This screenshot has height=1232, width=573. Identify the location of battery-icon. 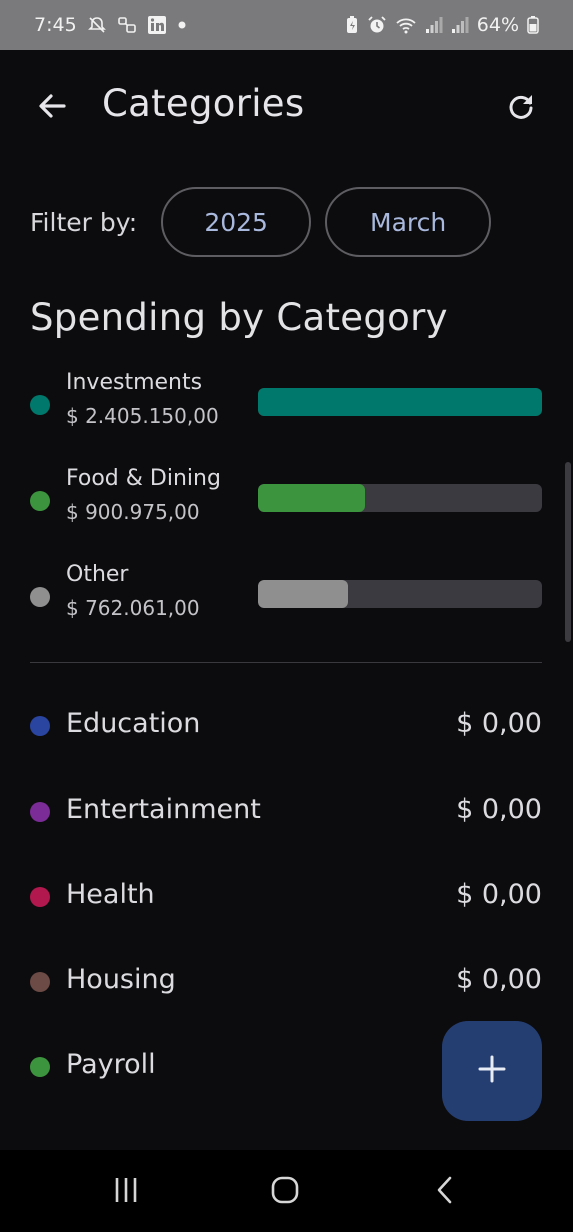
(533, 25).